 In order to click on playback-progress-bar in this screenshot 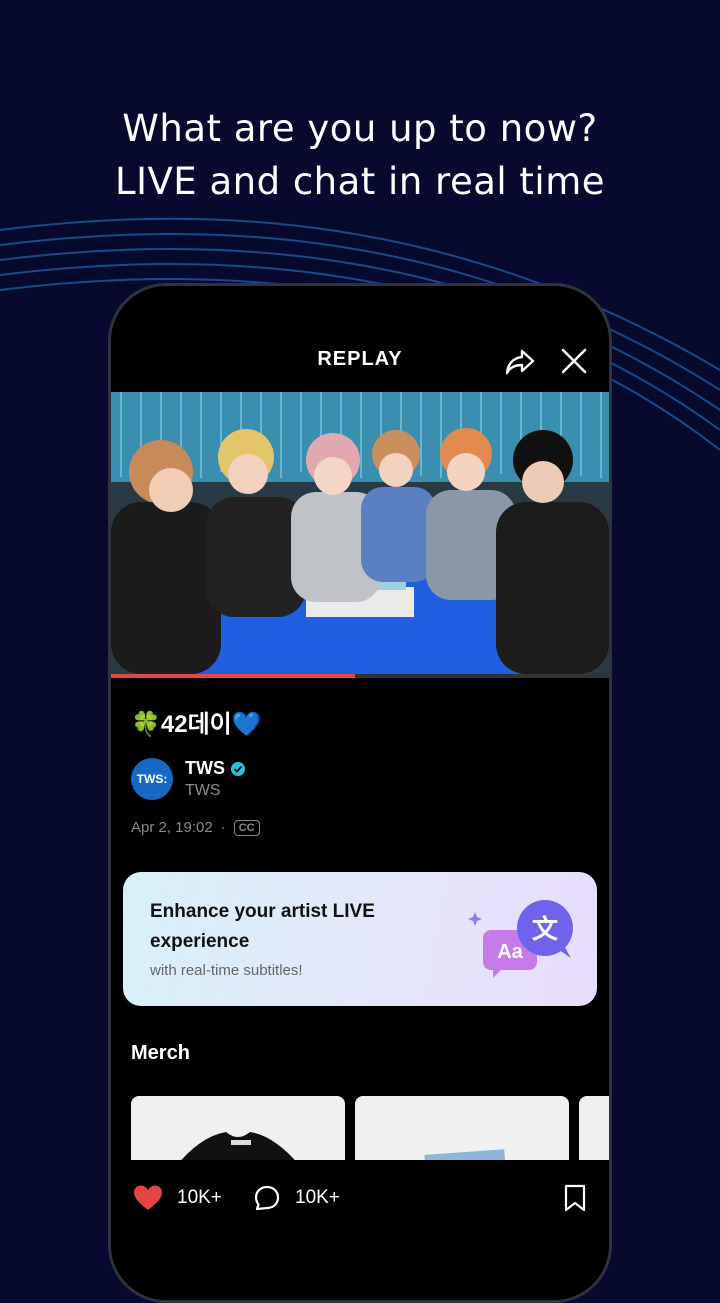, I will do `click(360, 676)`.